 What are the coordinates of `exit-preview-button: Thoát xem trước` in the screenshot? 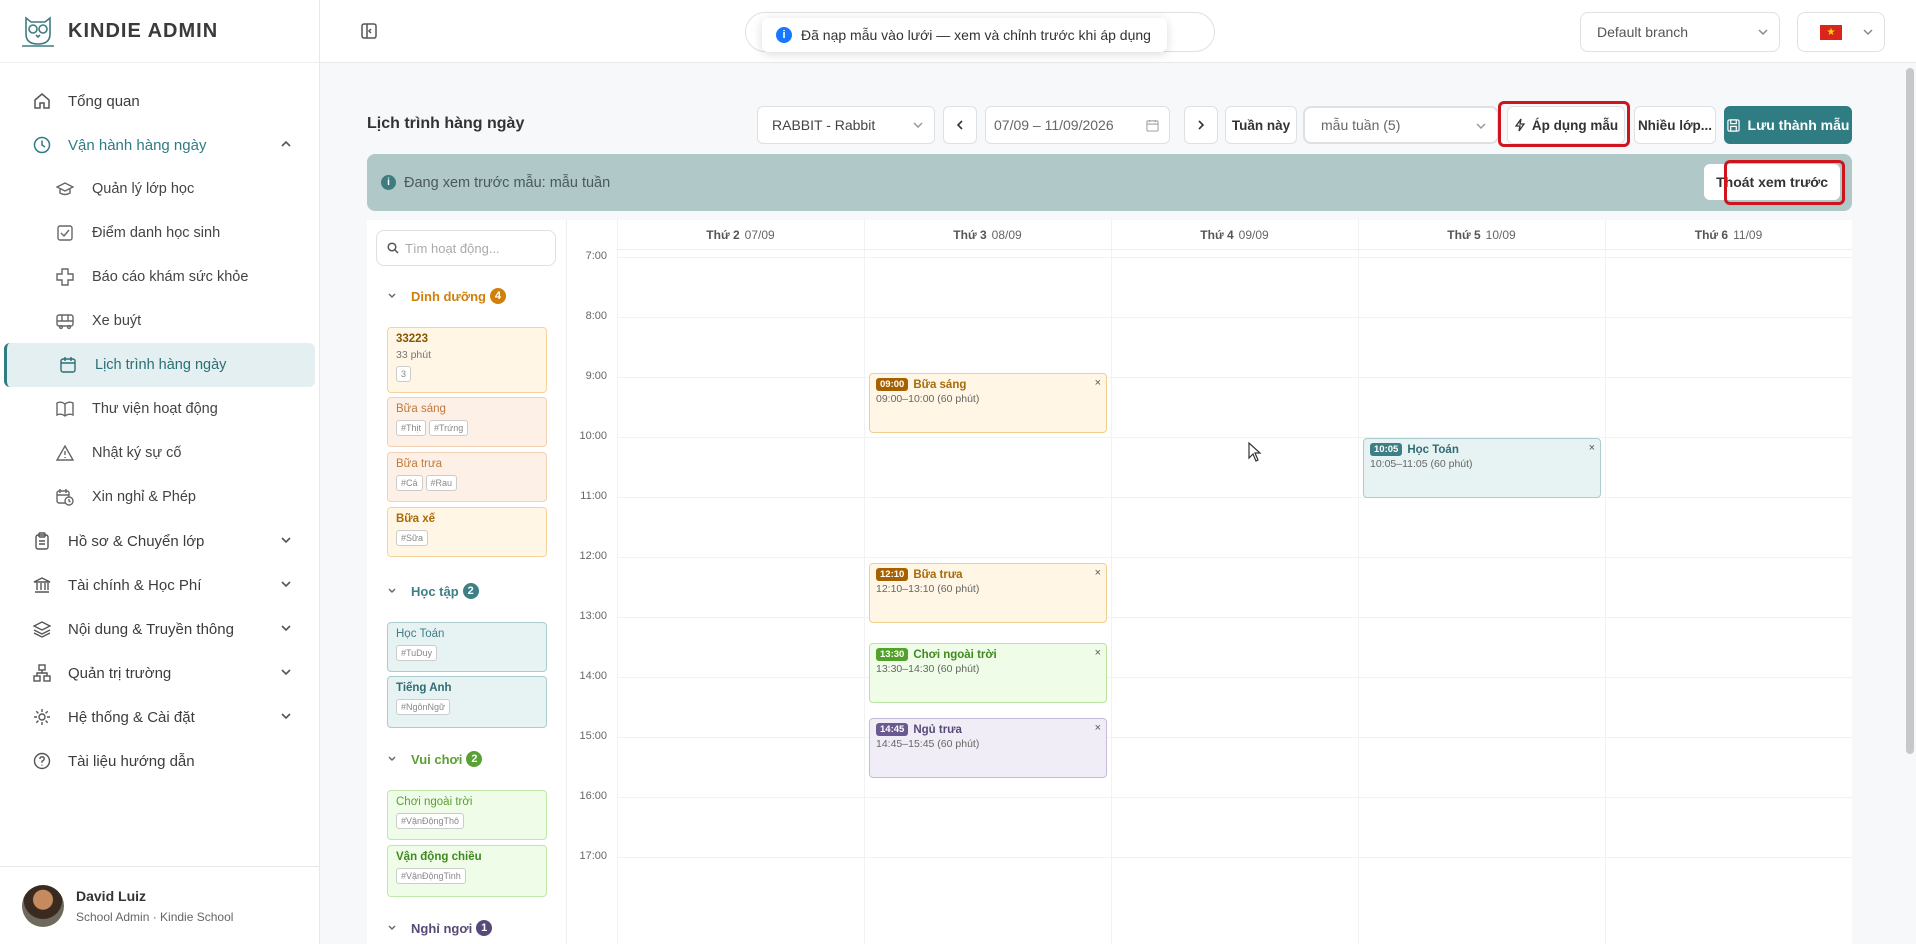 It's located at (1772, 182).